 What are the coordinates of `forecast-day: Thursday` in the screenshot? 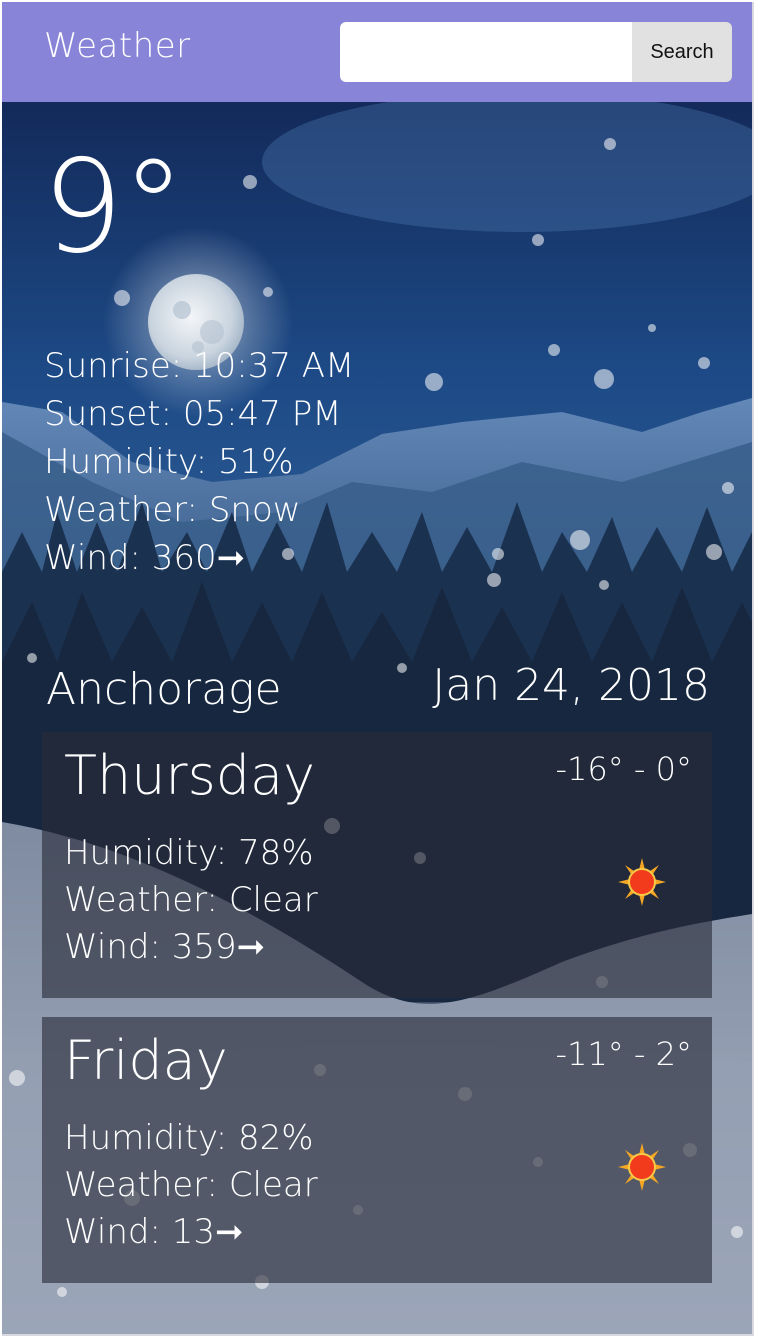 It's located at (190, 775).